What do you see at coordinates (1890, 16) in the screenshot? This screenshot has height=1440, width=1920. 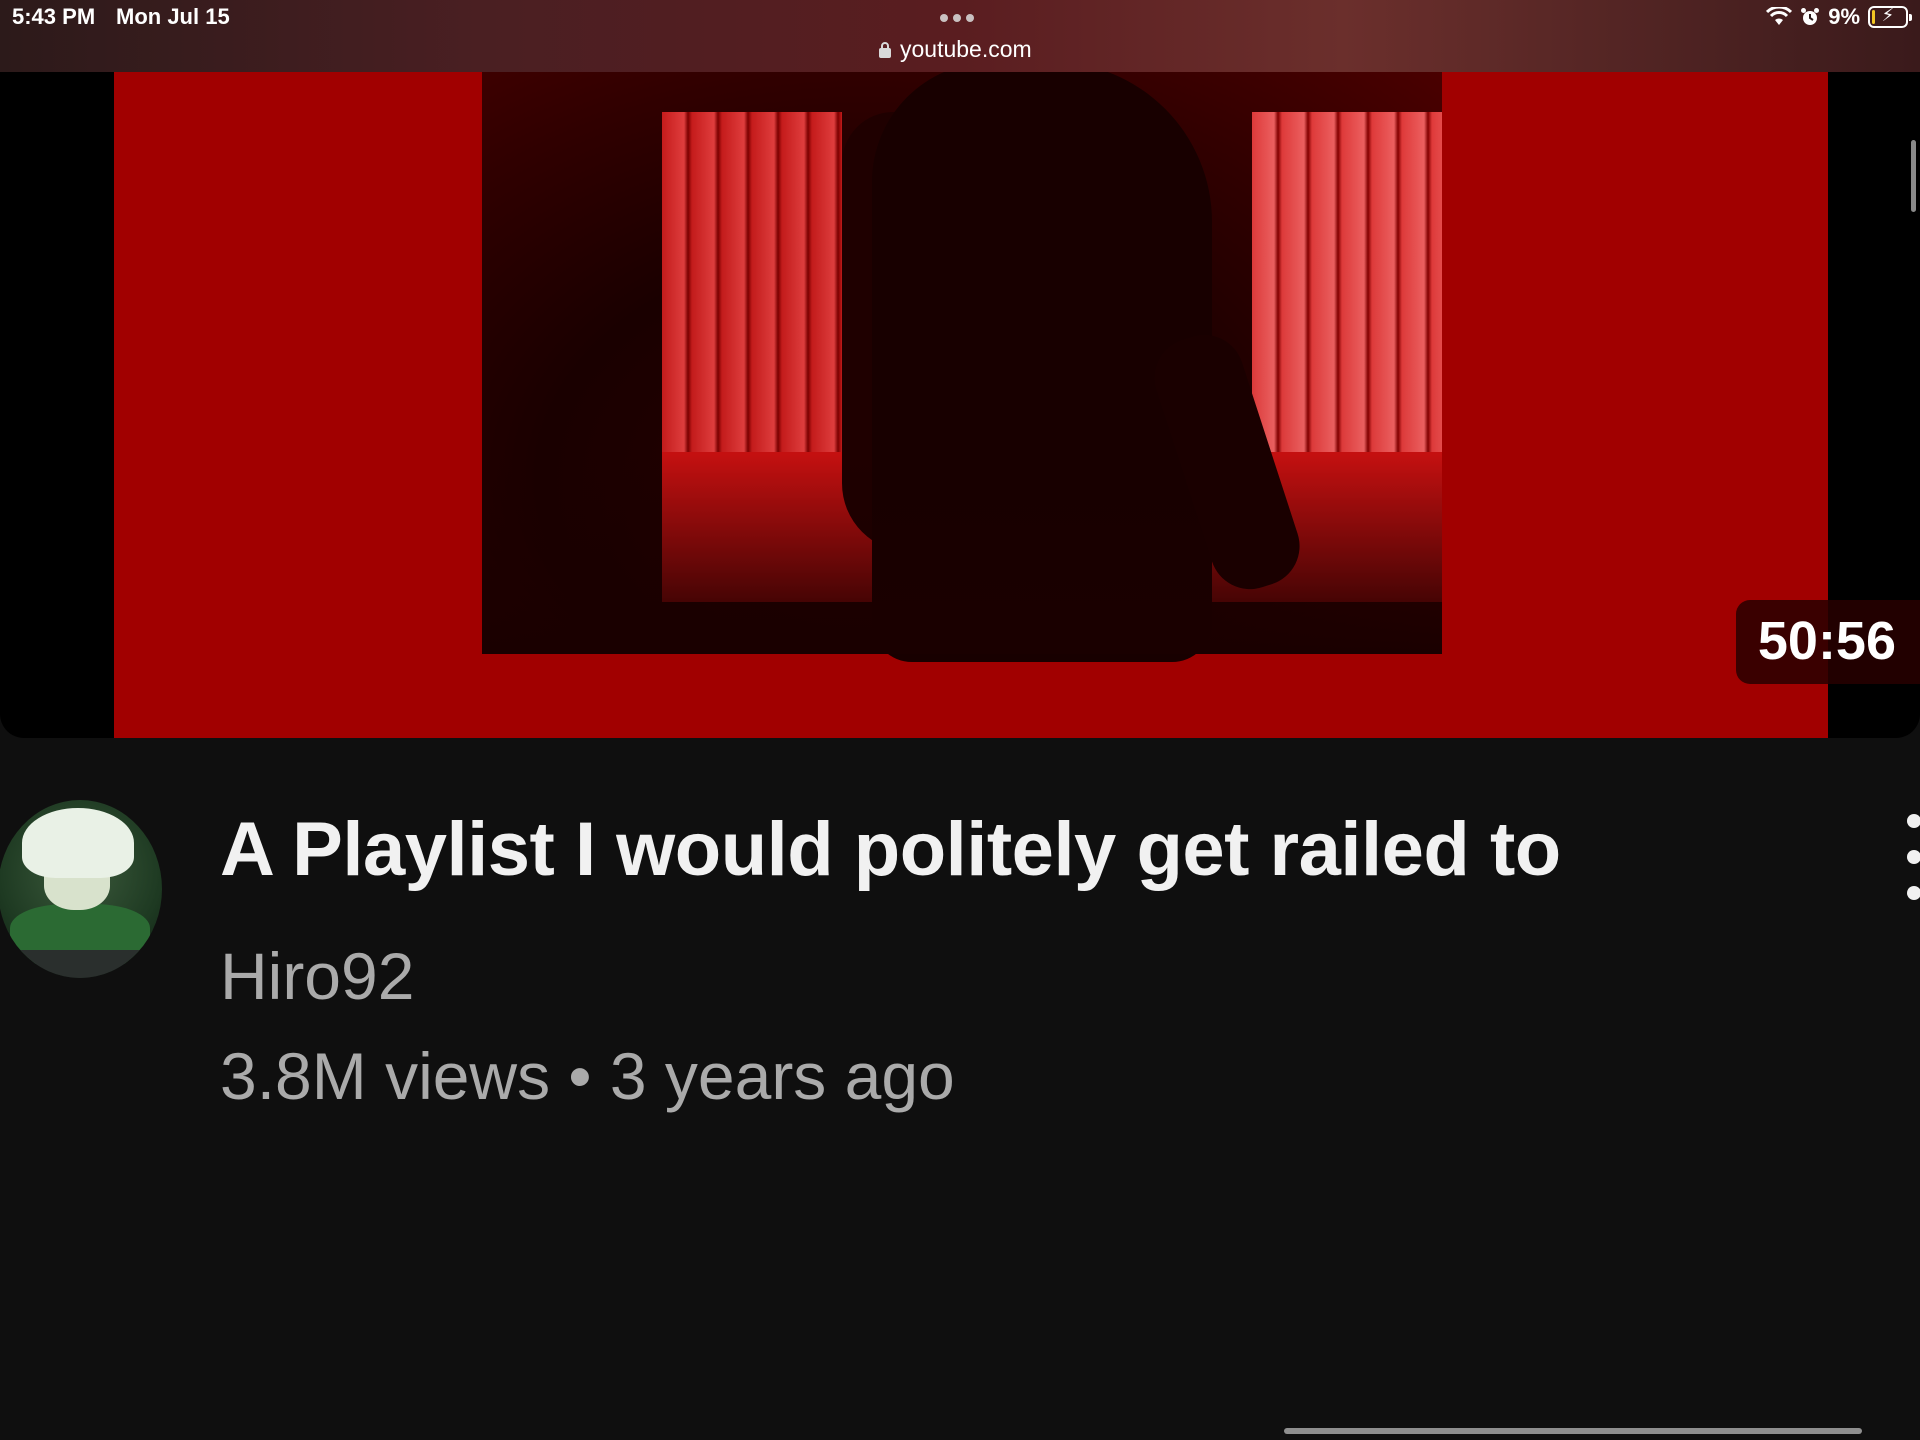 I see `battery-charging-icon: ⚡` at bounding box center [1890, 16].